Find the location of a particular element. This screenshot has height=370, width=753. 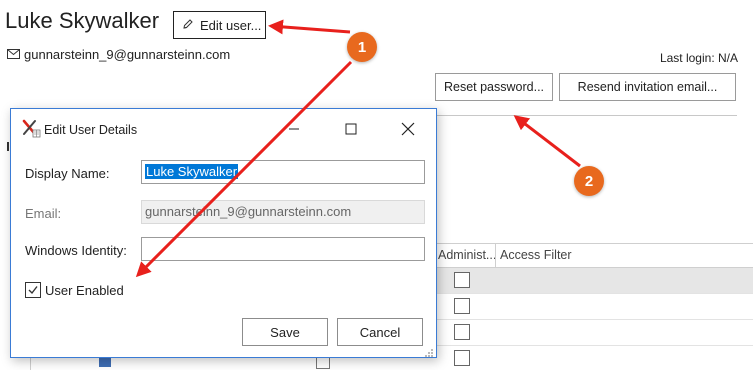

section-divider is located at coordinates (587, 115).